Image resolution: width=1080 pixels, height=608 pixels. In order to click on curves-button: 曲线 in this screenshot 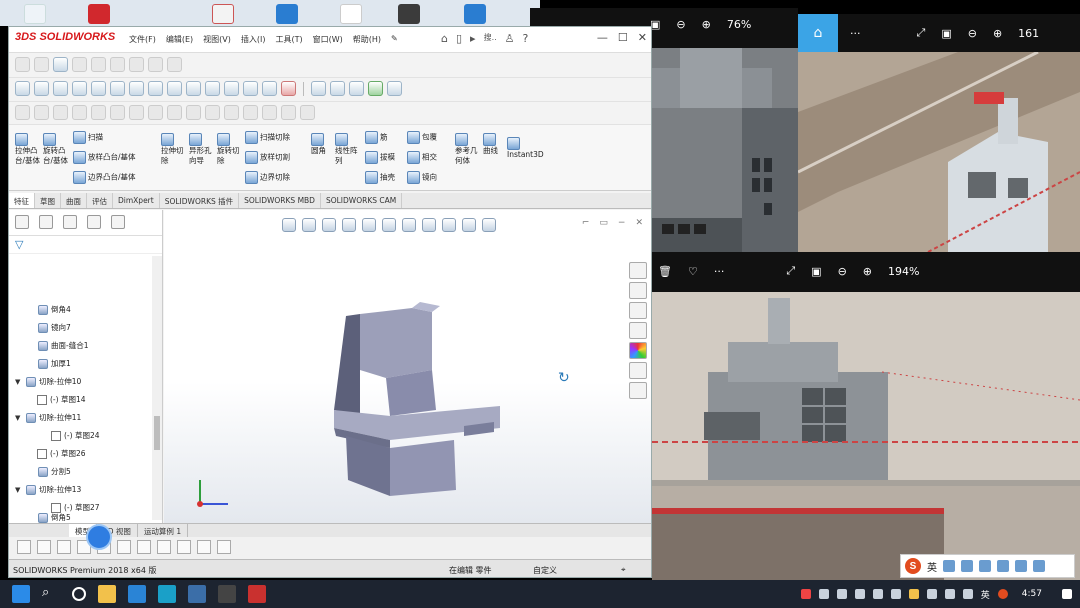, I will do `click(494, 144)`.